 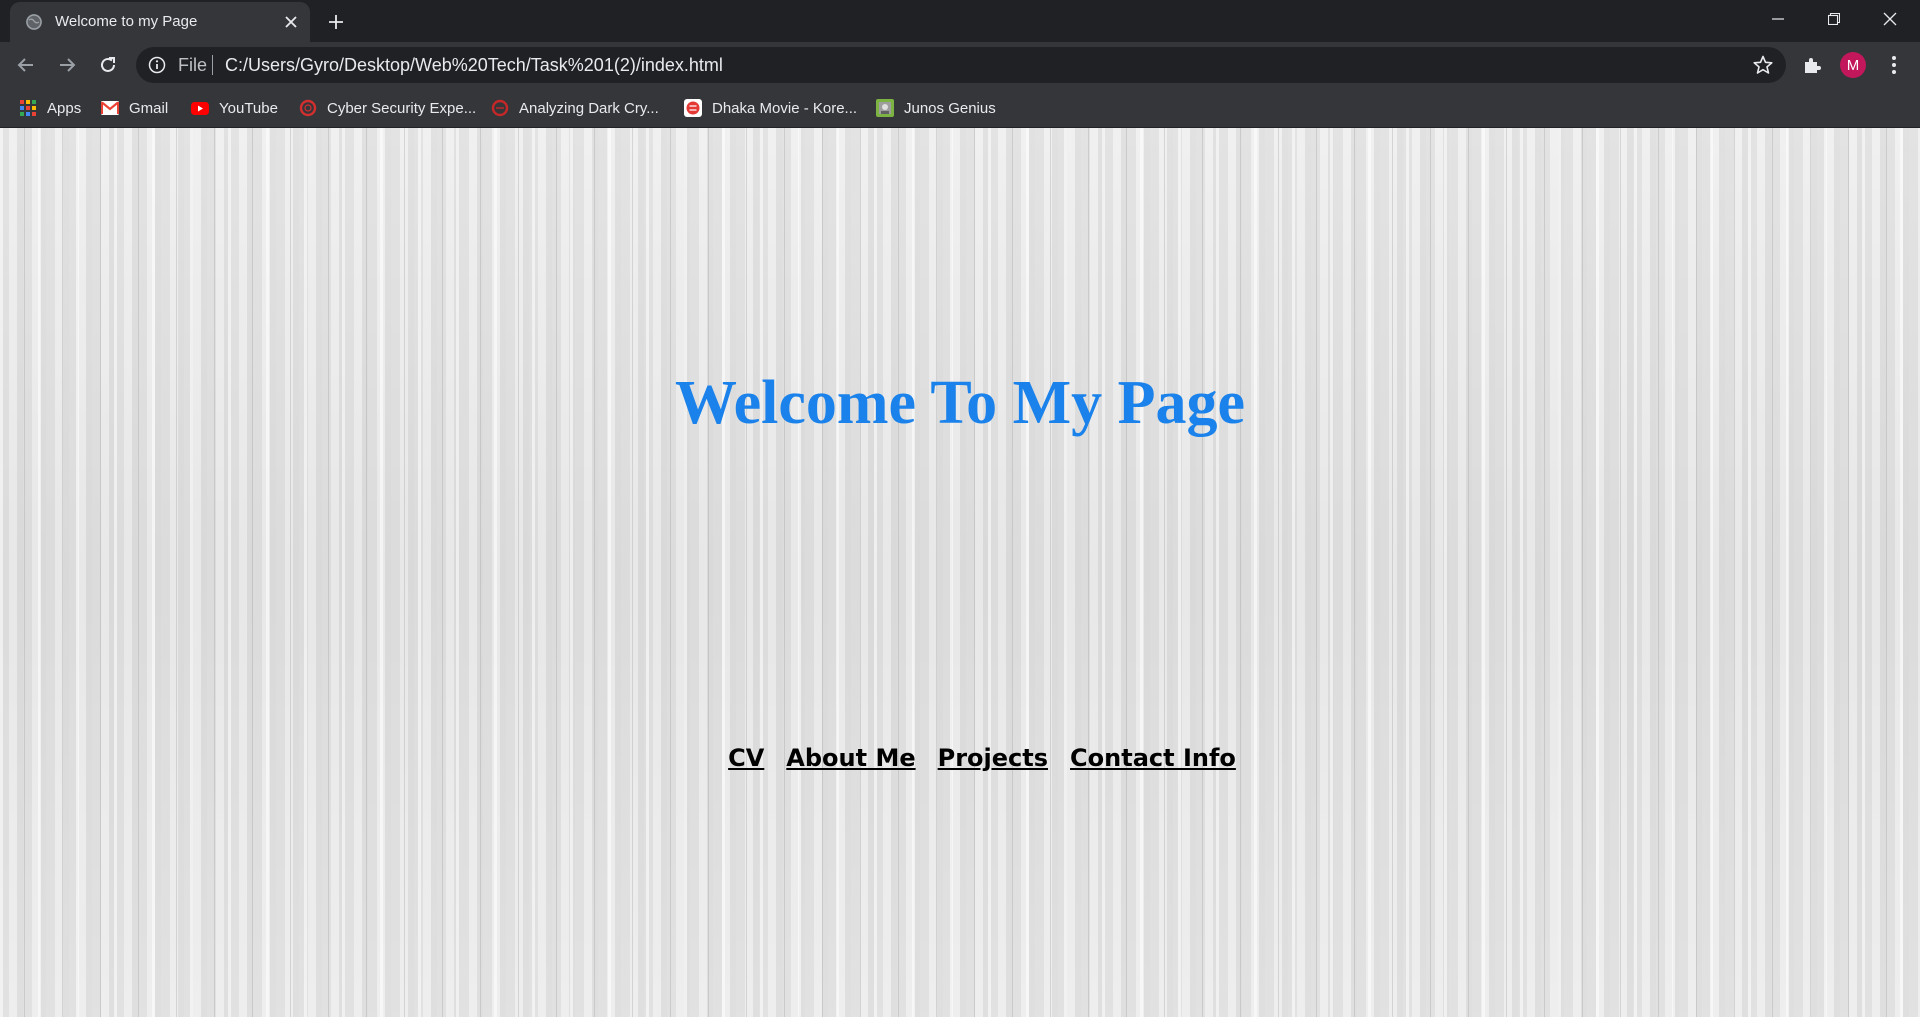 I want to click on tab-title: Welcome to my Page, so click(x=126, y=21).